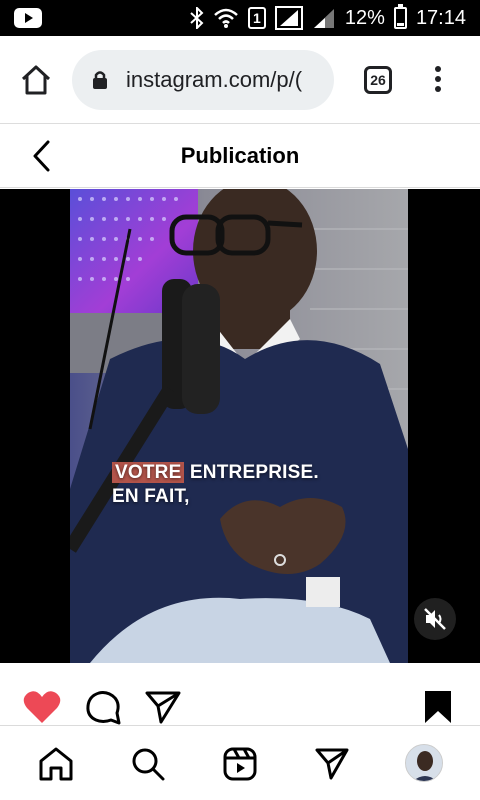  I want to click on sim-icon: 1, so click(256, 18).